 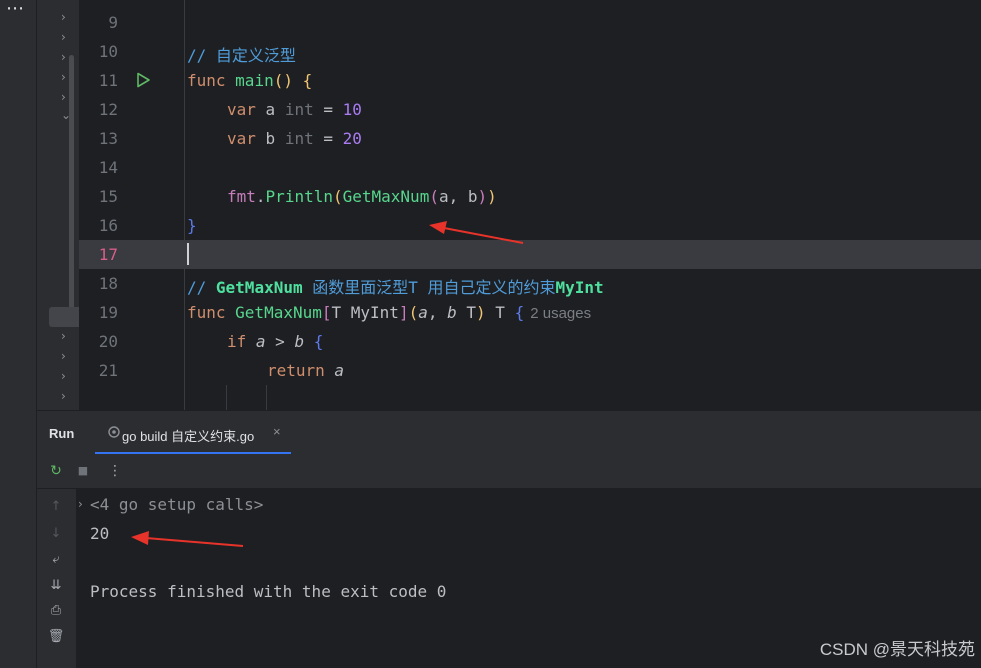 I want to click on go-build-icon, so click(x=114, y=432).